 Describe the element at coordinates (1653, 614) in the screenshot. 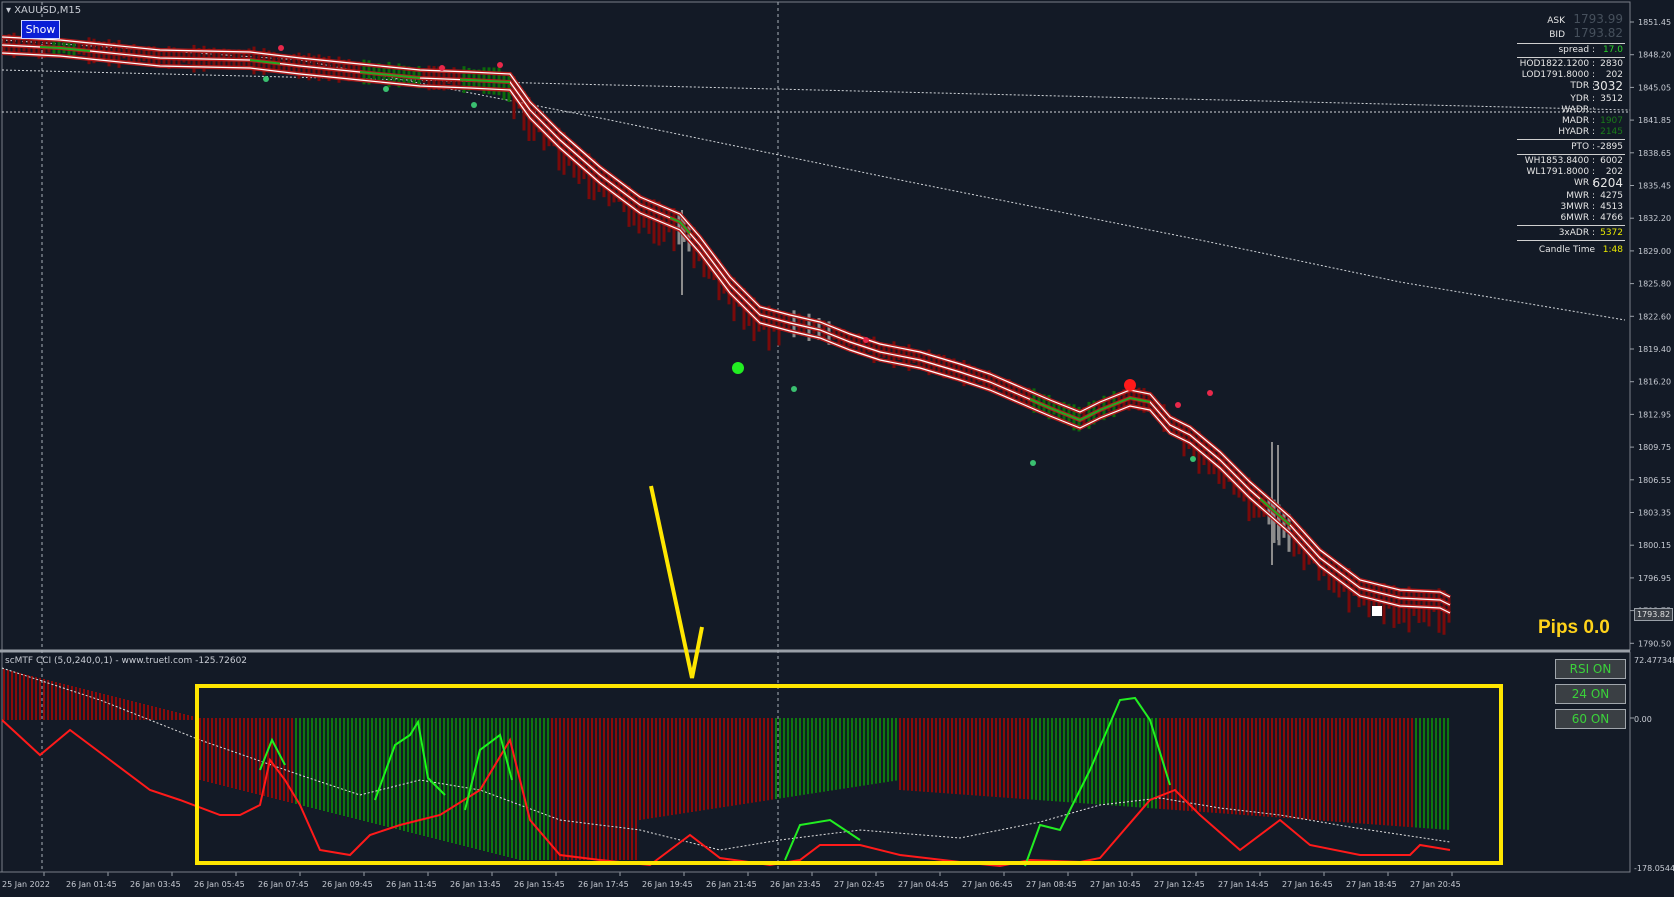

I see `current-price-tag: 1793.82` at that location.